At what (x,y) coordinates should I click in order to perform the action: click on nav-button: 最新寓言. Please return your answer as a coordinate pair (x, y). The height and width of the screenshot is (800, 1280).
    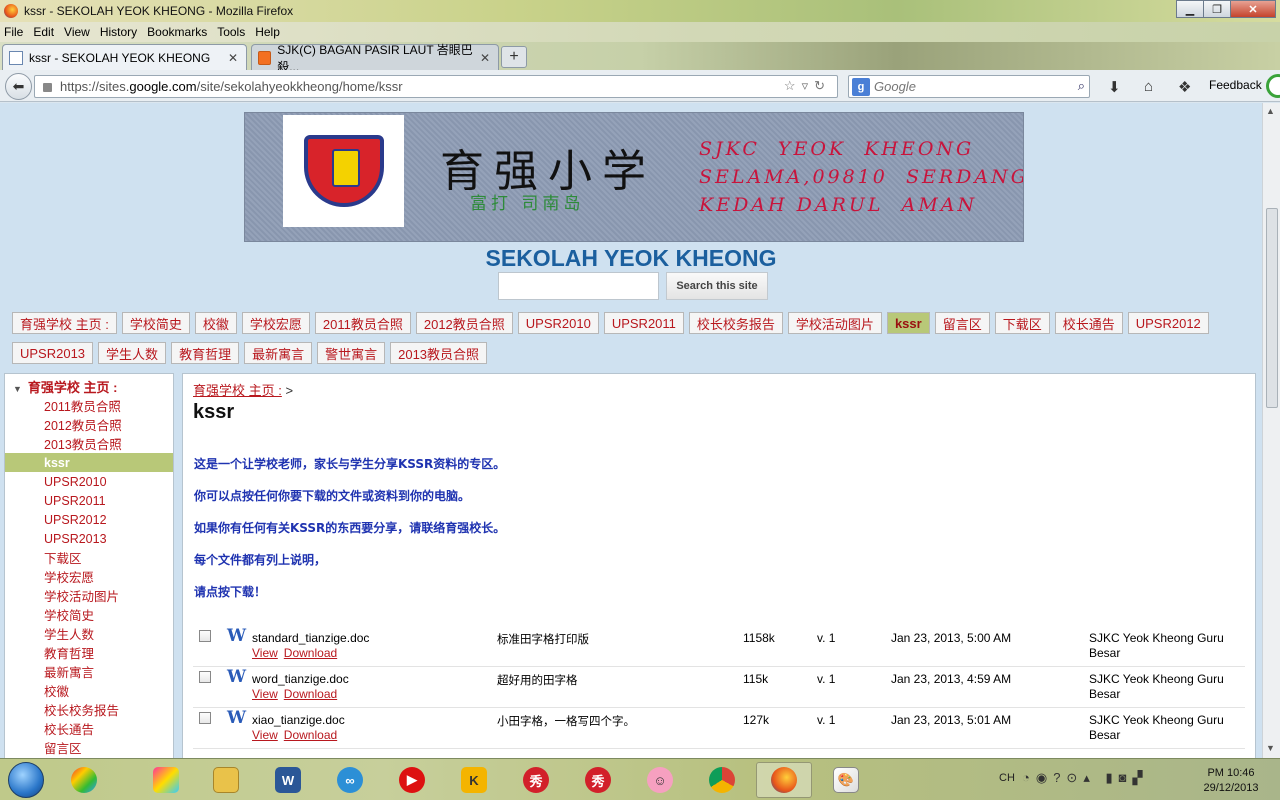
    Looking at the image, I should click on (278, 353).